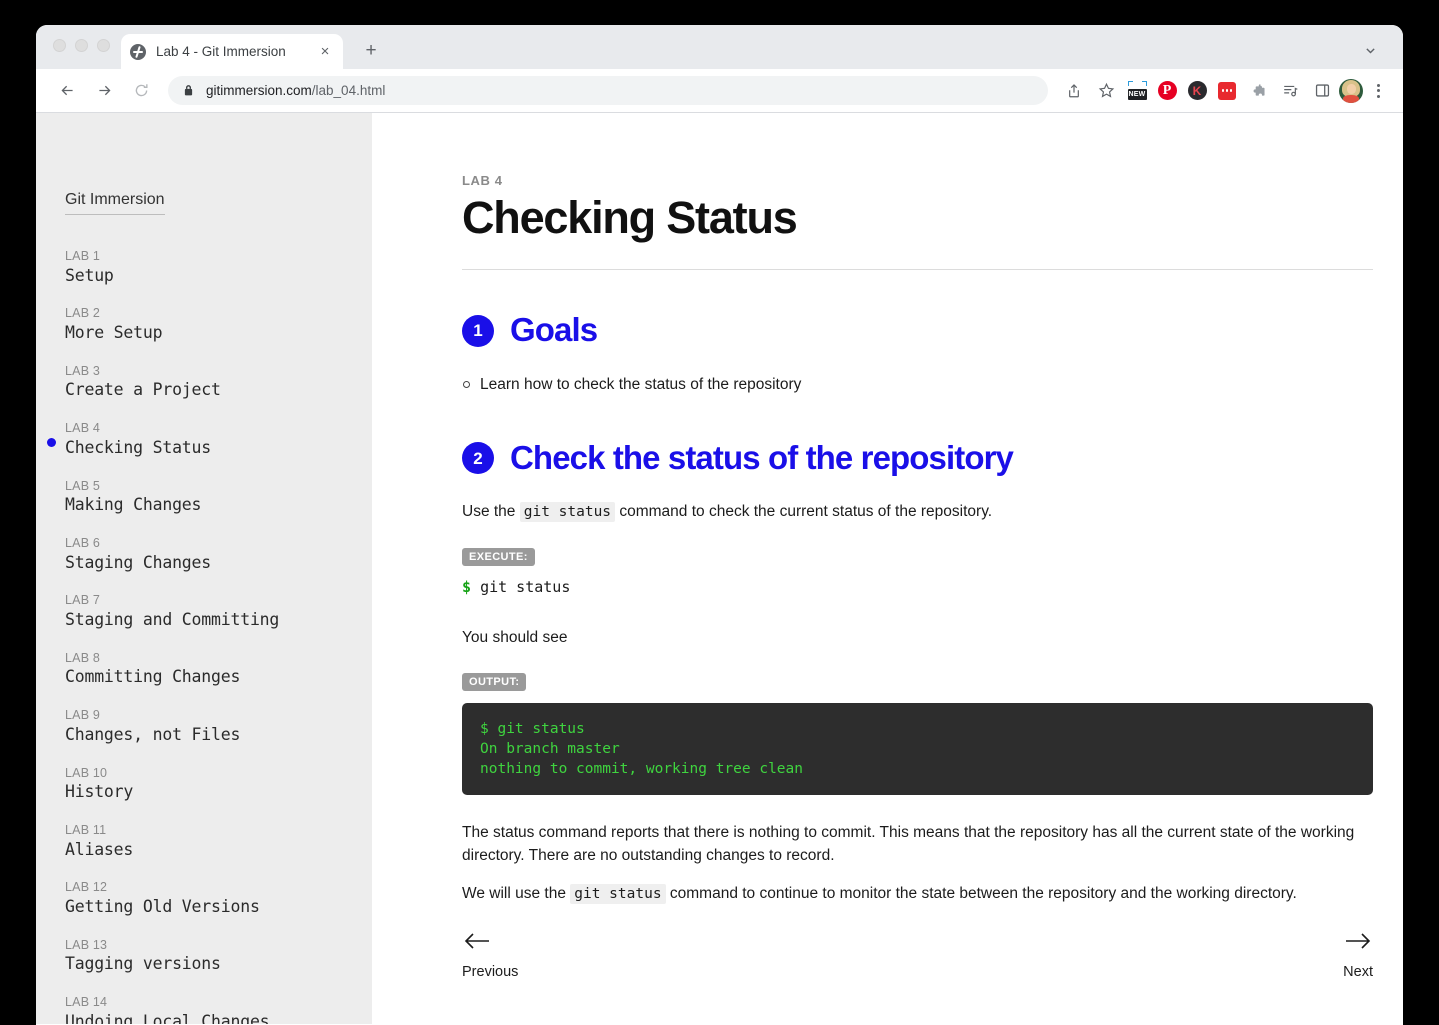 The height and width of the screenshot is (1025, 1439). What do you see at coordinates (133, 505) in the screenshot?
I see `sidebar-item-label: Making Changes` at bounding box center [133, 505].